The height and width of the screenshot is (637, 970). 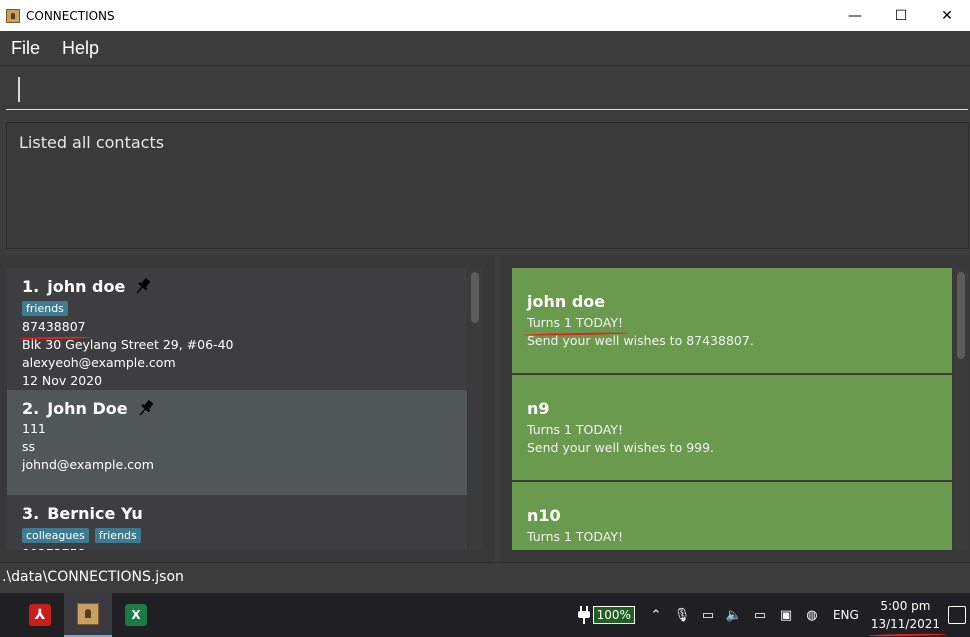 I want to click on menu-bar: File Help, so click(x=485, y=48).